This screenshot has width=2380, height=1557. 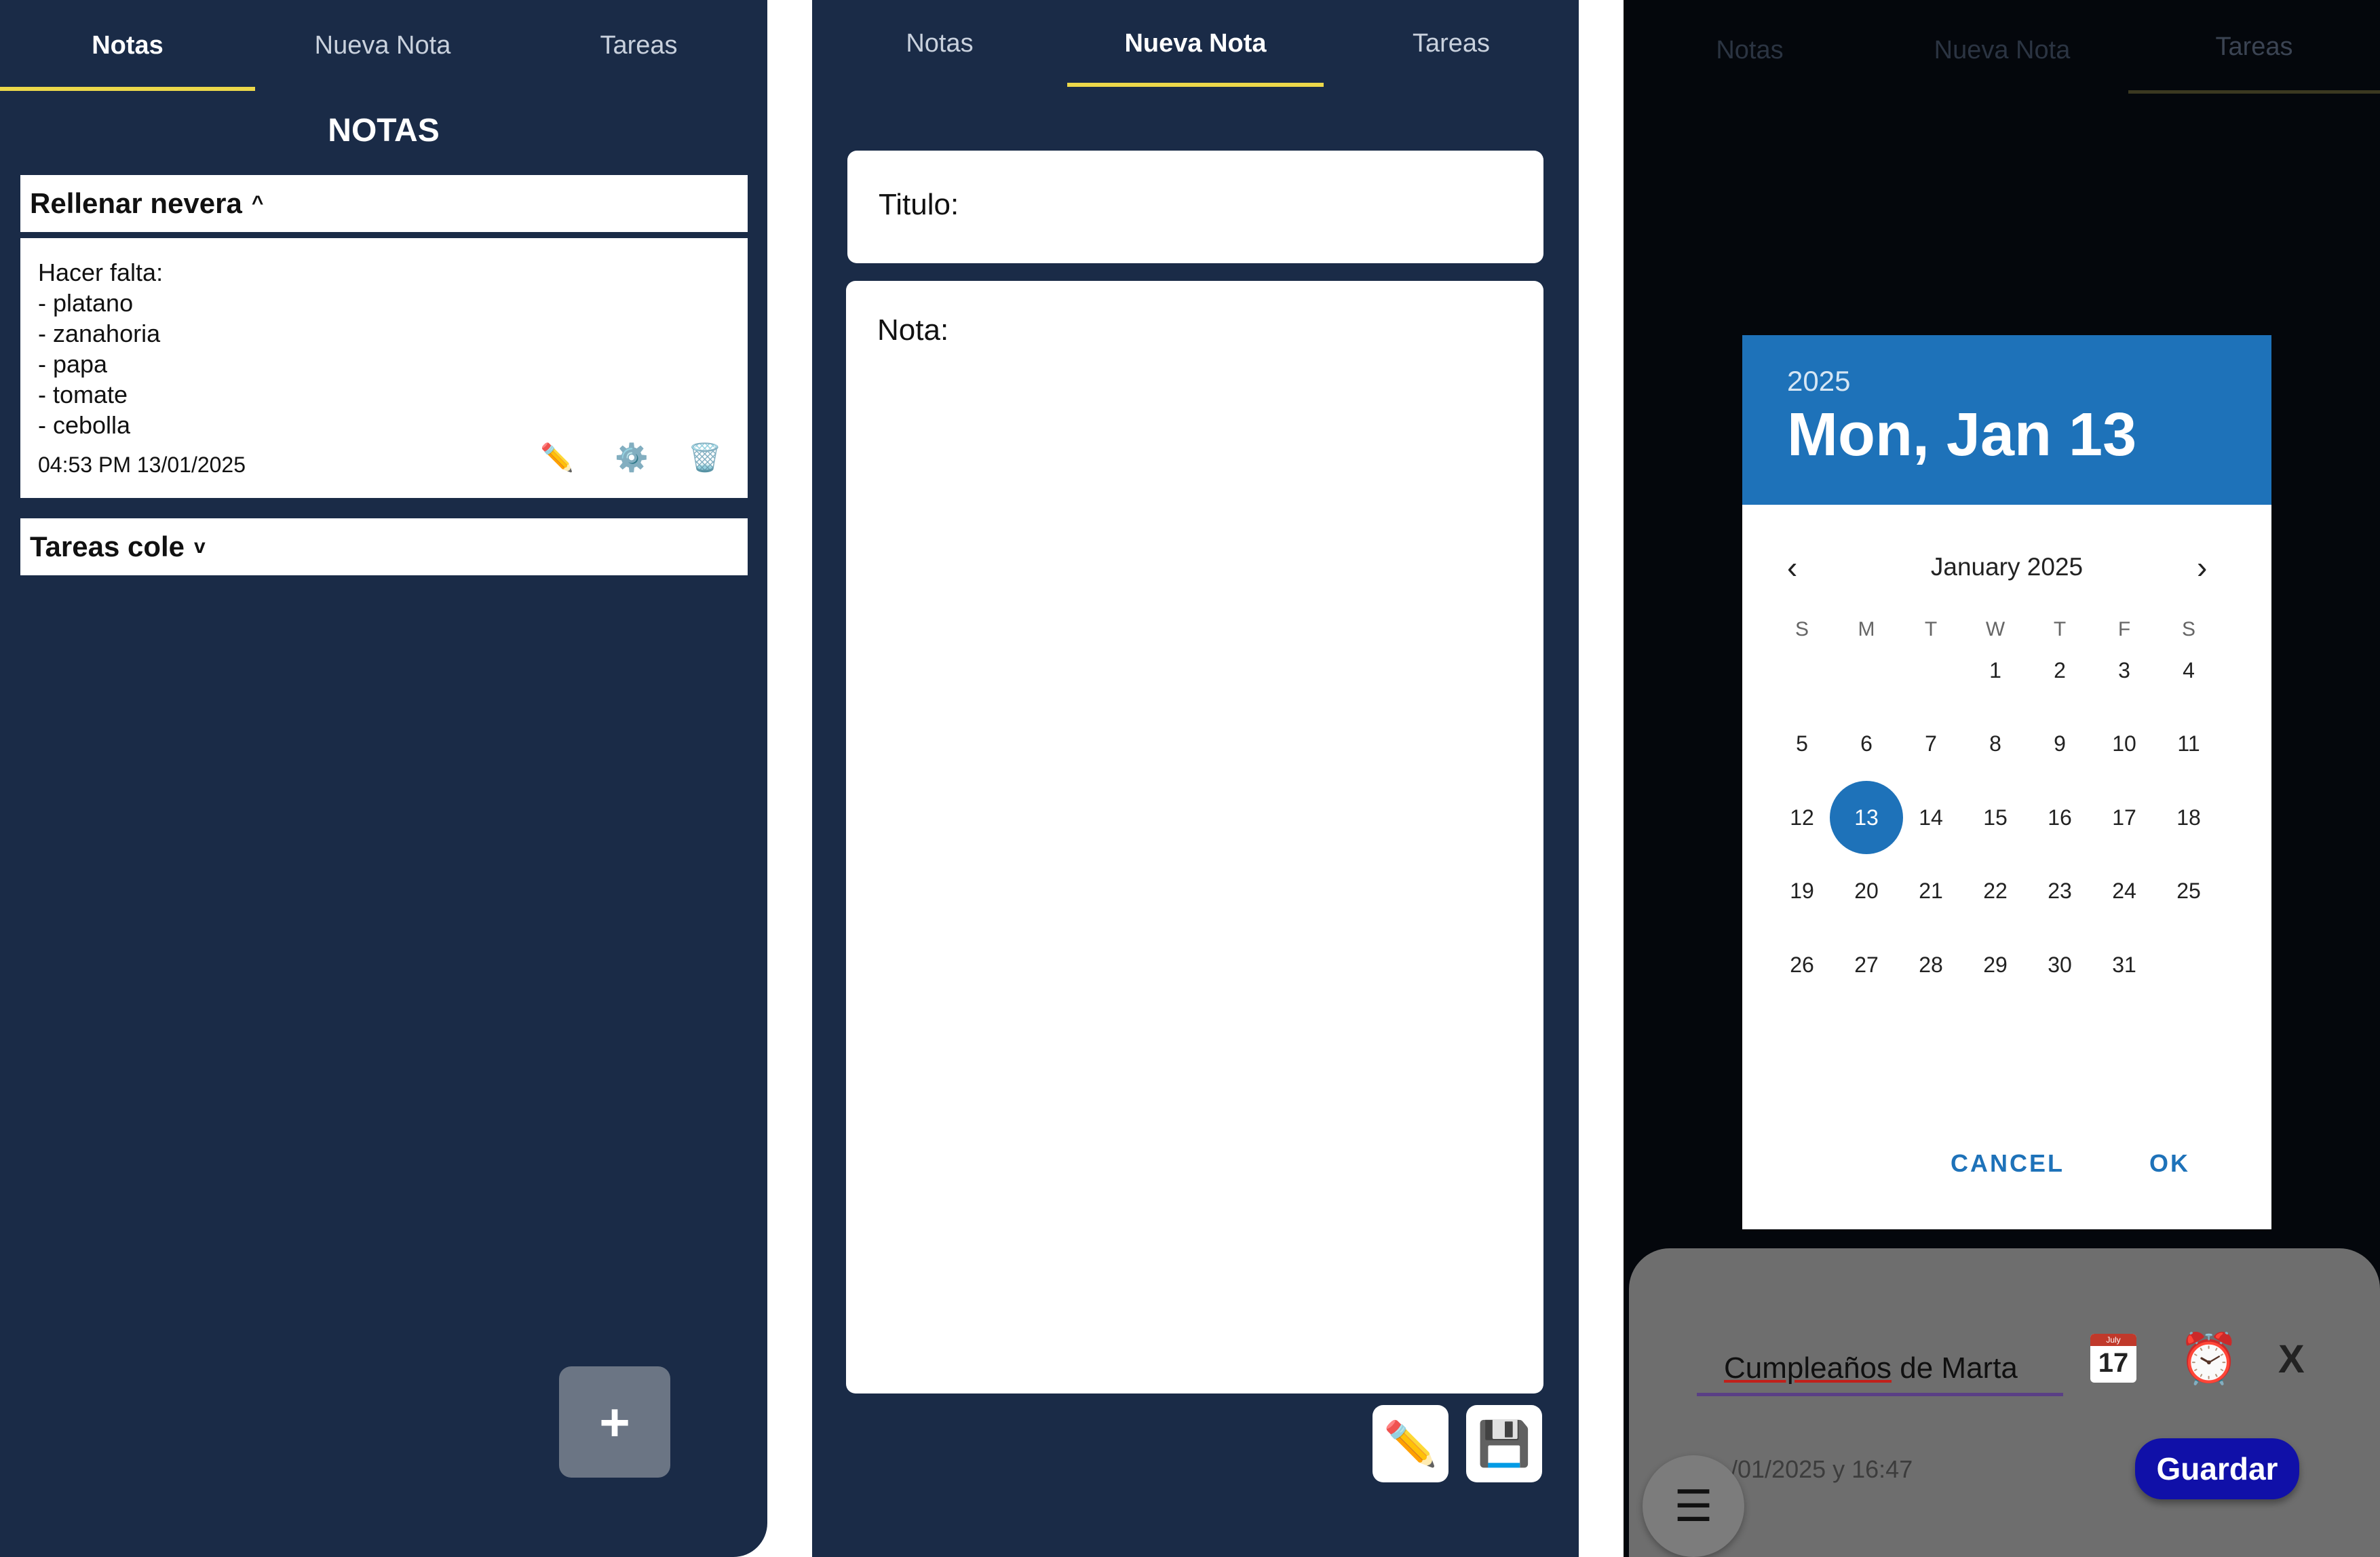 I want to click on calendar-day: 11, so click(x=2188, y=745).